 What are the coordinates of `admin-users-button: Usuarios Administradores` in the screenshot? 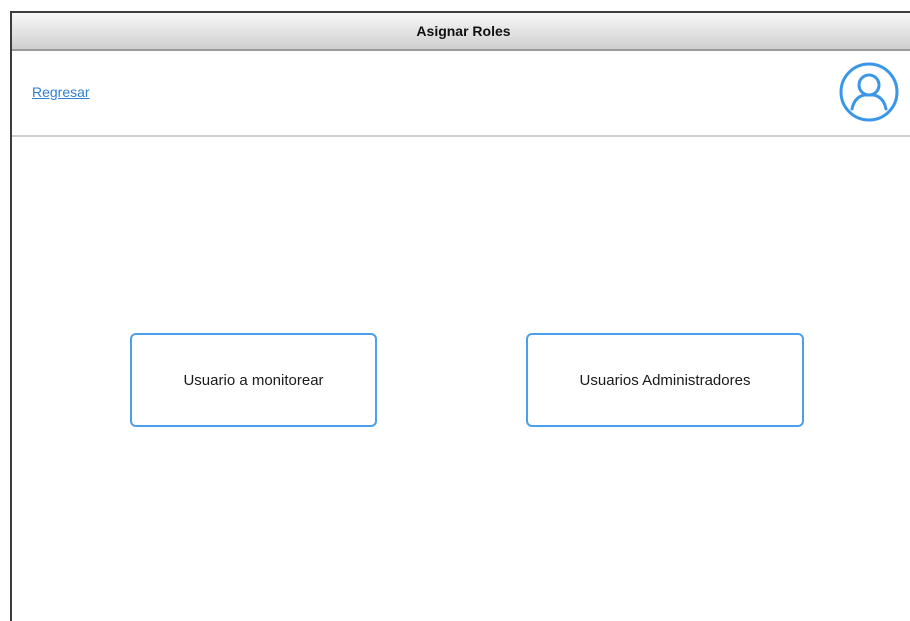 It's located at (665, 380).